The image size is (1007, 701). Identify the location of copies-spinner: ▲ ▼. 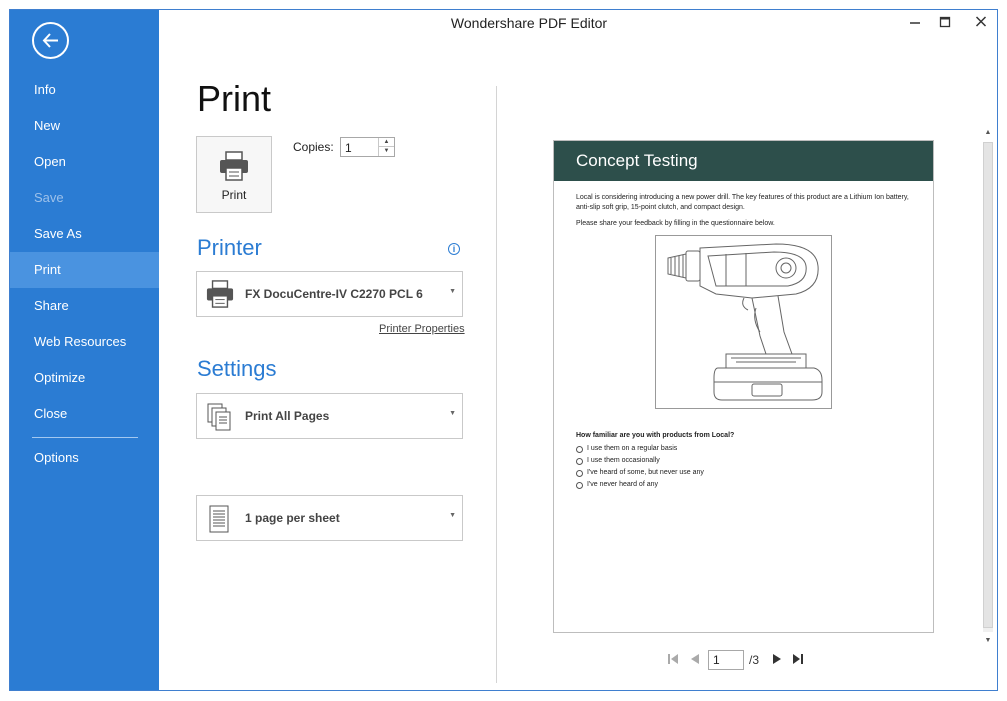
(386, 147).